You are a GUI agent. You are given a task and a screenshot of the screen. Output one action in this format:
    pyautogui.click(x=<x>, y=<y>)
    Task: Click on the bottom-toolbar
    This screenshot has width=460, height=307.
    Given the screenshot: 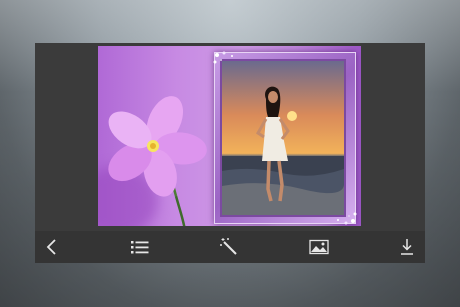 What is the action you would take?
    pyautogui.click(x=230, y=247)
    